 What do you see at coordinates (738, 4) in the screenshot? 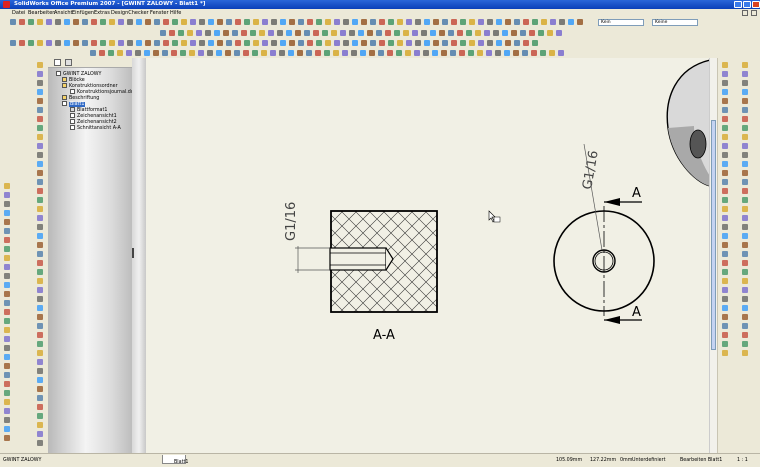
I see `minimize-button` at bounding box center [738, 4].